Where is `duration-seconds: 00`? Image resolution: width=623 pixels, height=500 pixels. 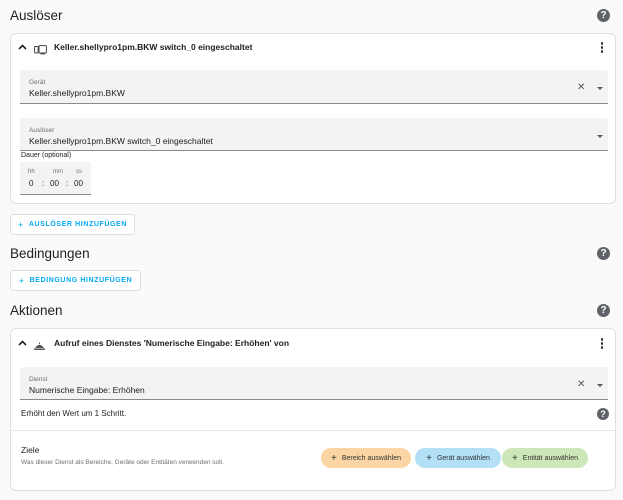
duration-seconds: 00 is located at coordinates (78, 183).